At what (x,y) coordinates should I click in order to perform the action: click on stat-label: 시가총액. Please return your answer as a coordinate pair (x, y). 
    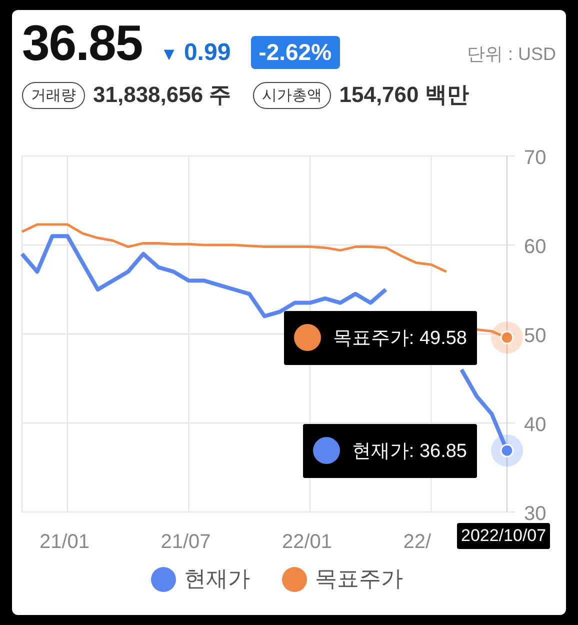
    Looking at the image, I should click on (292, 95).